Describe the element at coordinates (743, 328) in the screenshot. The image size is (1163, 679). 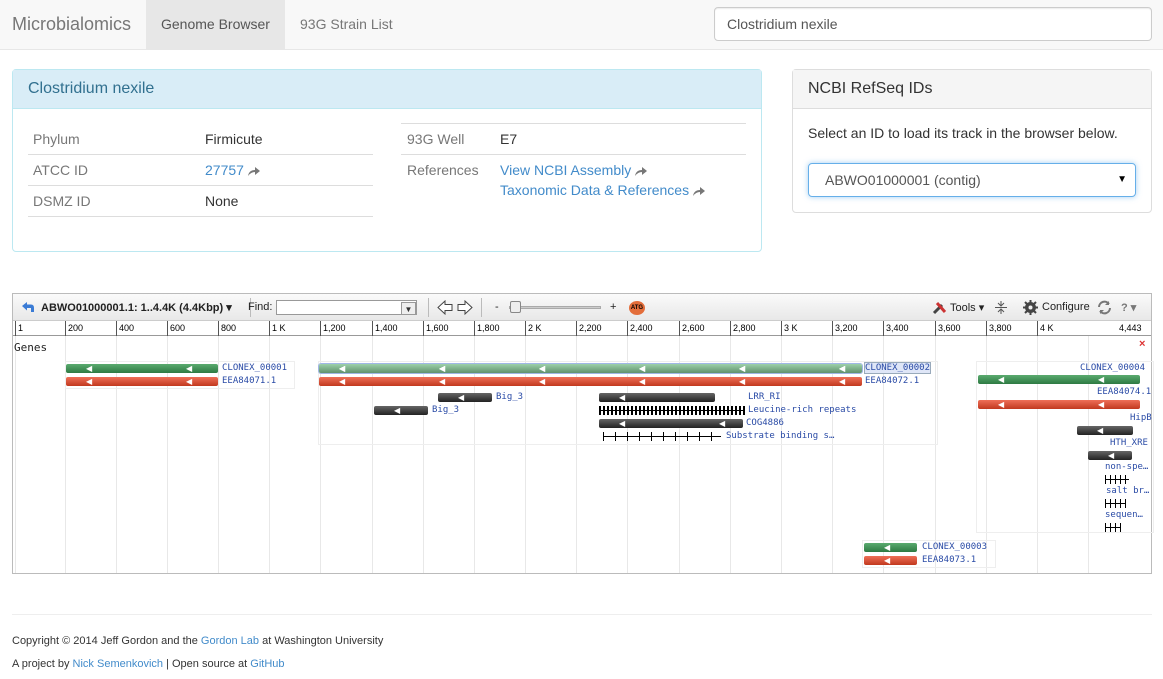
I see `ruler-tick: 2,800` at that location.